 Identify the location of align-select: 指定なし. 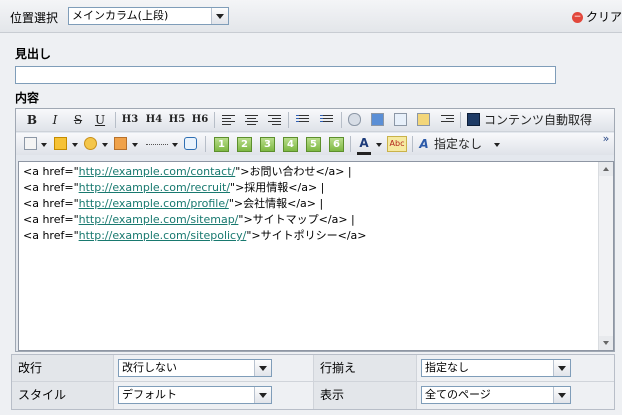
(496, 368).